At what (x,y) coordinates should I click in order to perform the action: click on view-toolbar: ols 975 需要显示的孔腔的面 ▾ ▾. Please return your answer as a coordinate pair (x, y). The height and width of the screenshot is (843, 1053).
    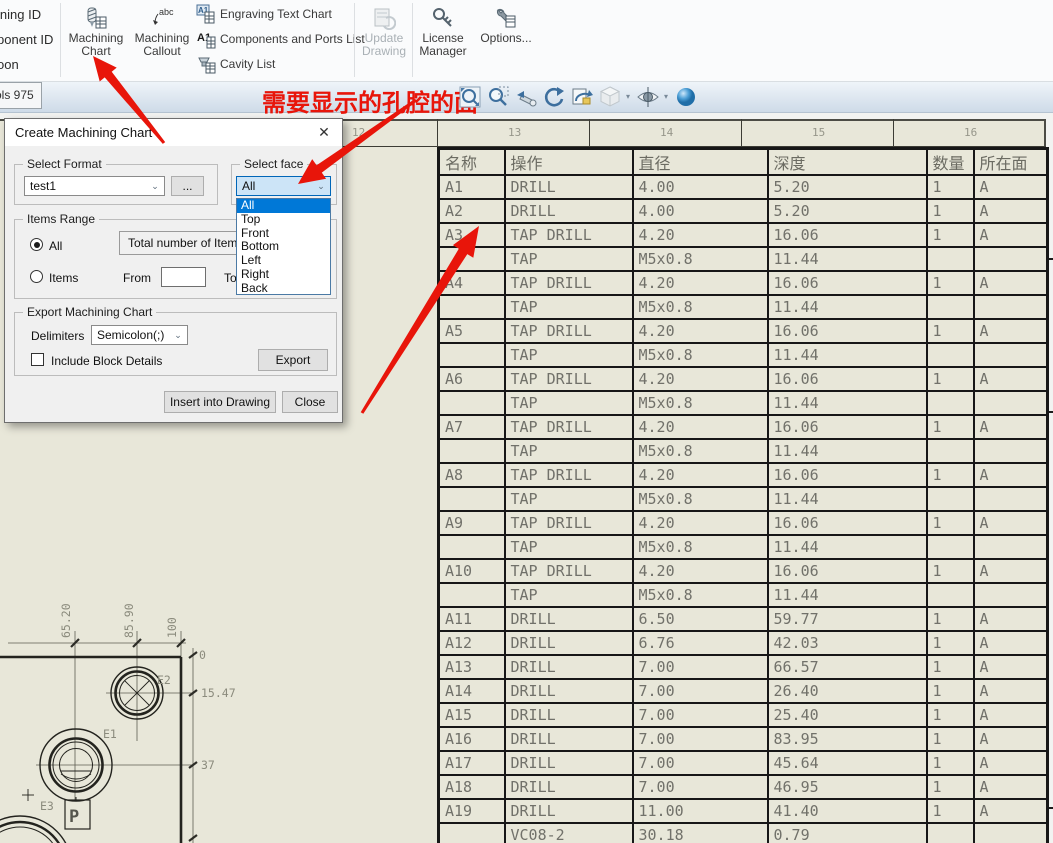
    Looking at the image, I should click on (526, 99).